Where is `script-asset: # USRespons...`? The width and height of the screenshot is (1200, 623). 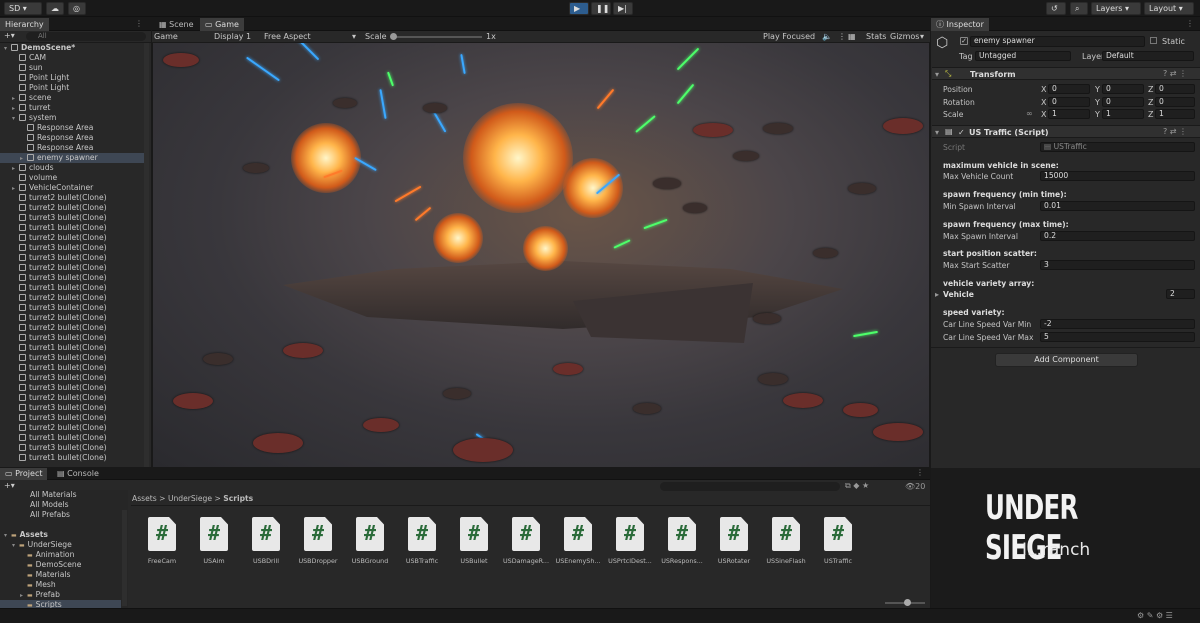
script-asset: # USRespons... is located at coordinates (682, 541).